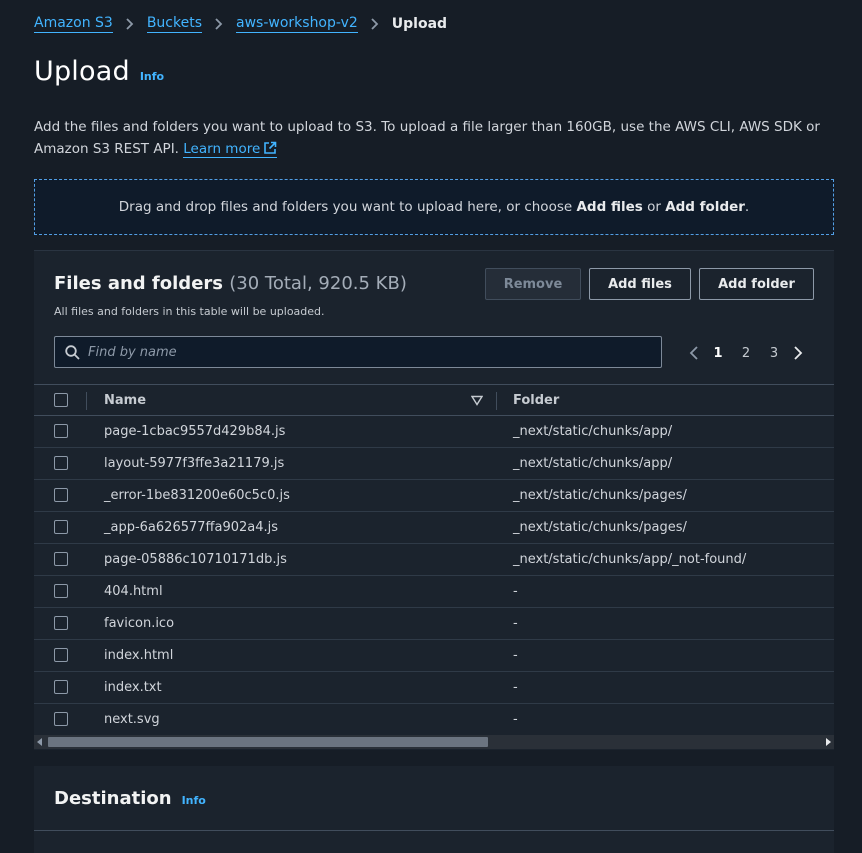 This screenshot has width=862, height=853. What do you see at coordinates (152, 76) in the screenshot?
I see `info-link: Info` at bounding box center [152, 76].